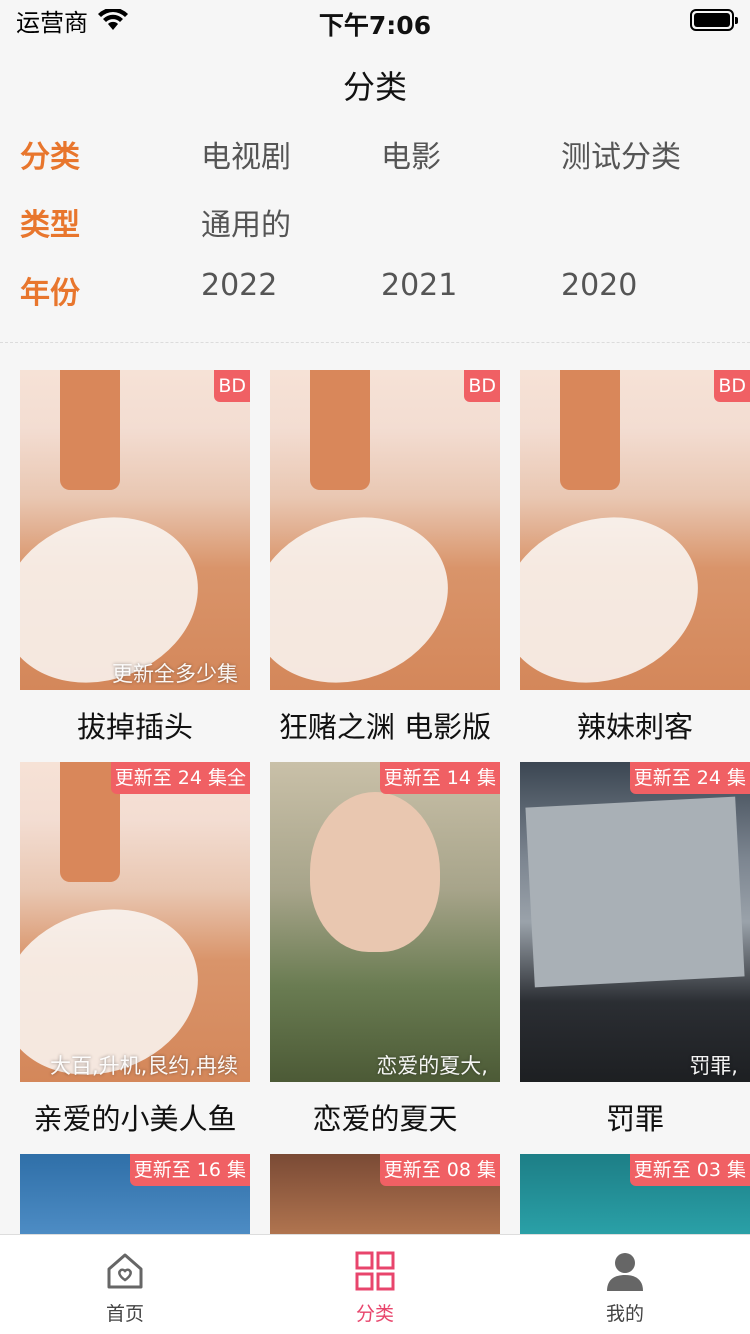  Describe the element at coordinates (375, 20) in the screenshot. I see `status-bar: 运营商` at that location.